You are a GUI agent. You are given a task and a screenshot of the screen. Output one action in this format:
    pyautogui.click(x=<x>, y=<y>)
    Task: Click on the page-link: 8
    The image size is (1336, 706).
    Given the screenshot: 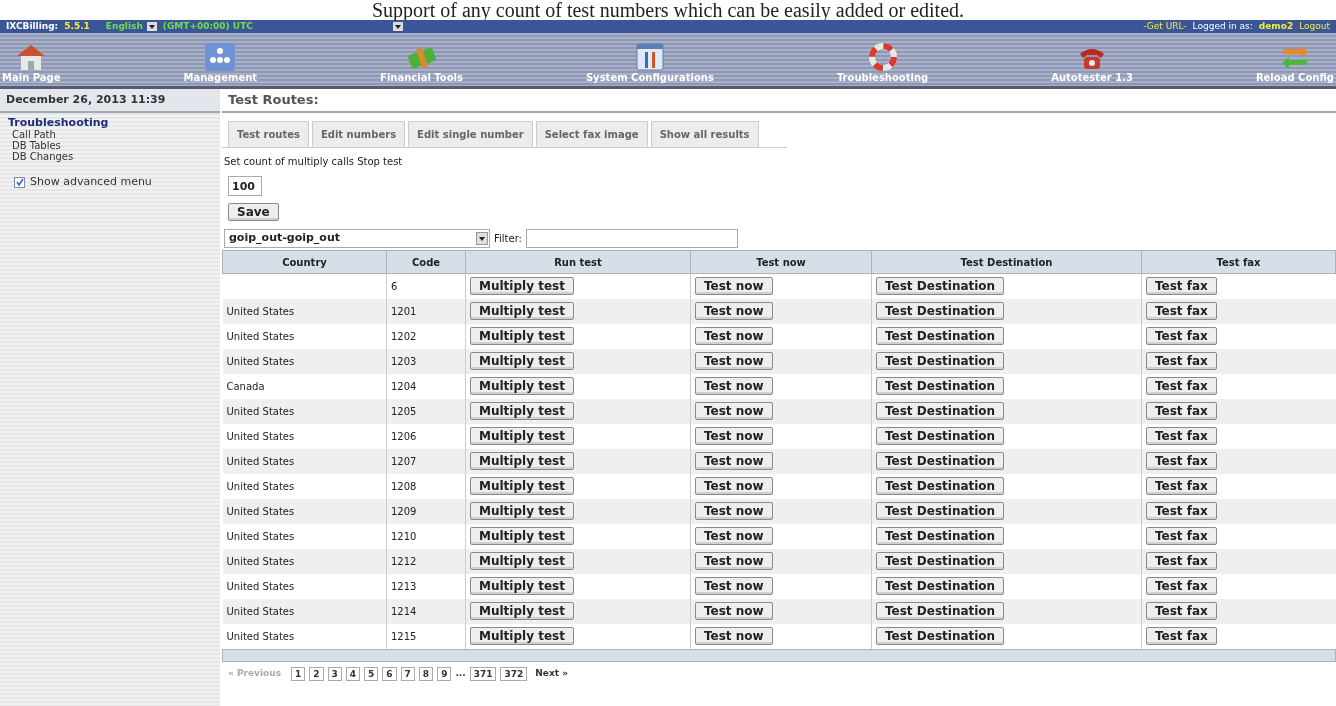 What is the action you would take?
    pyautogui.click(x=426, y=673)
    